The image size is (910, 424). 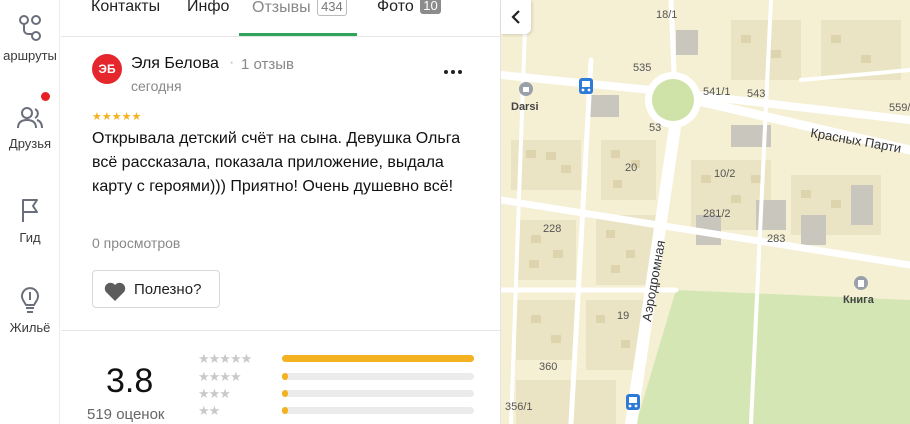 What do you see at coordinates (548, 367) in the screenshot?
I see `house-number: 360` at bounding box center [548, 367].